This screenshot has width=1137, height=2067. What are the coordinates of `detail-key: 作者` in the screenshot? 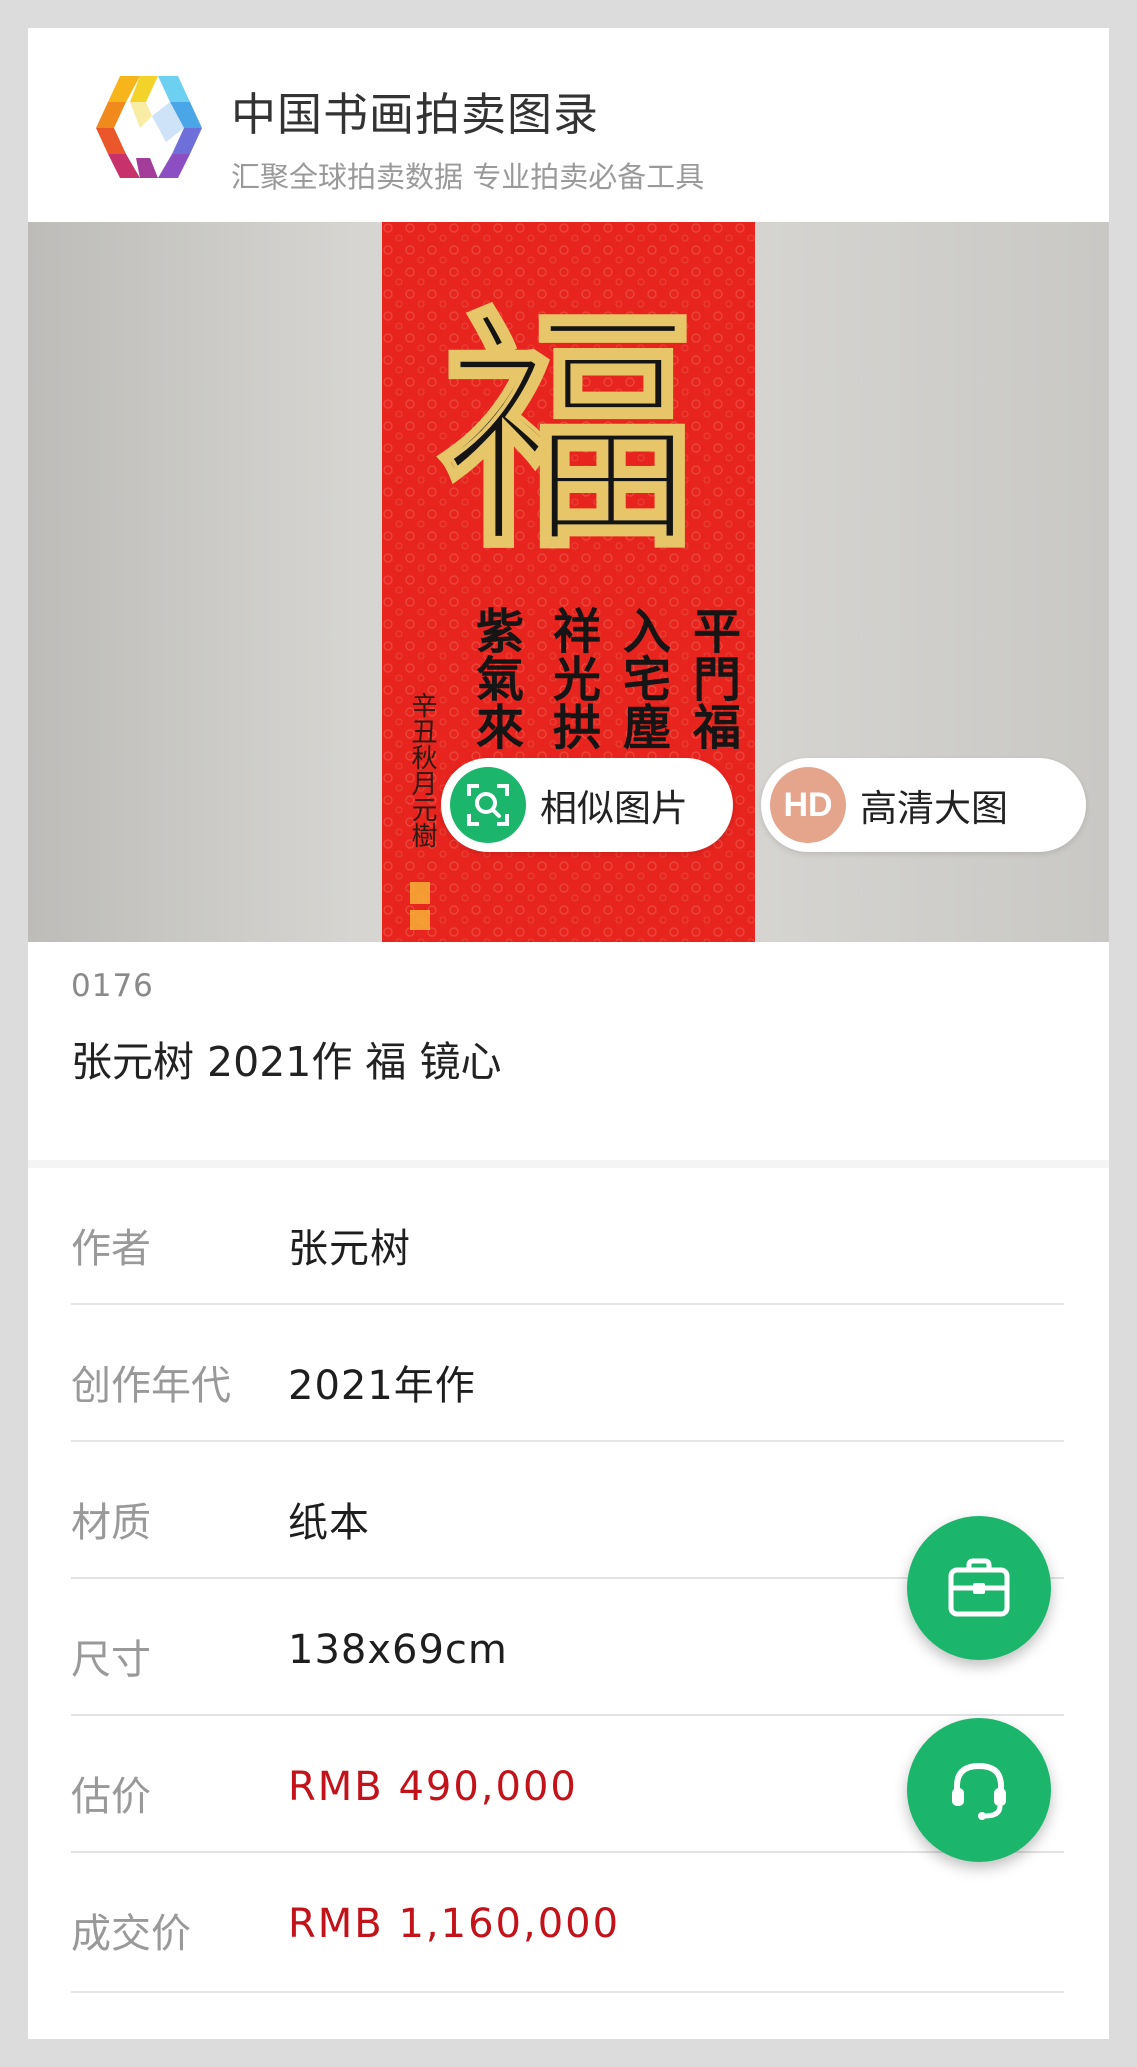 It's located at (111, 1249).